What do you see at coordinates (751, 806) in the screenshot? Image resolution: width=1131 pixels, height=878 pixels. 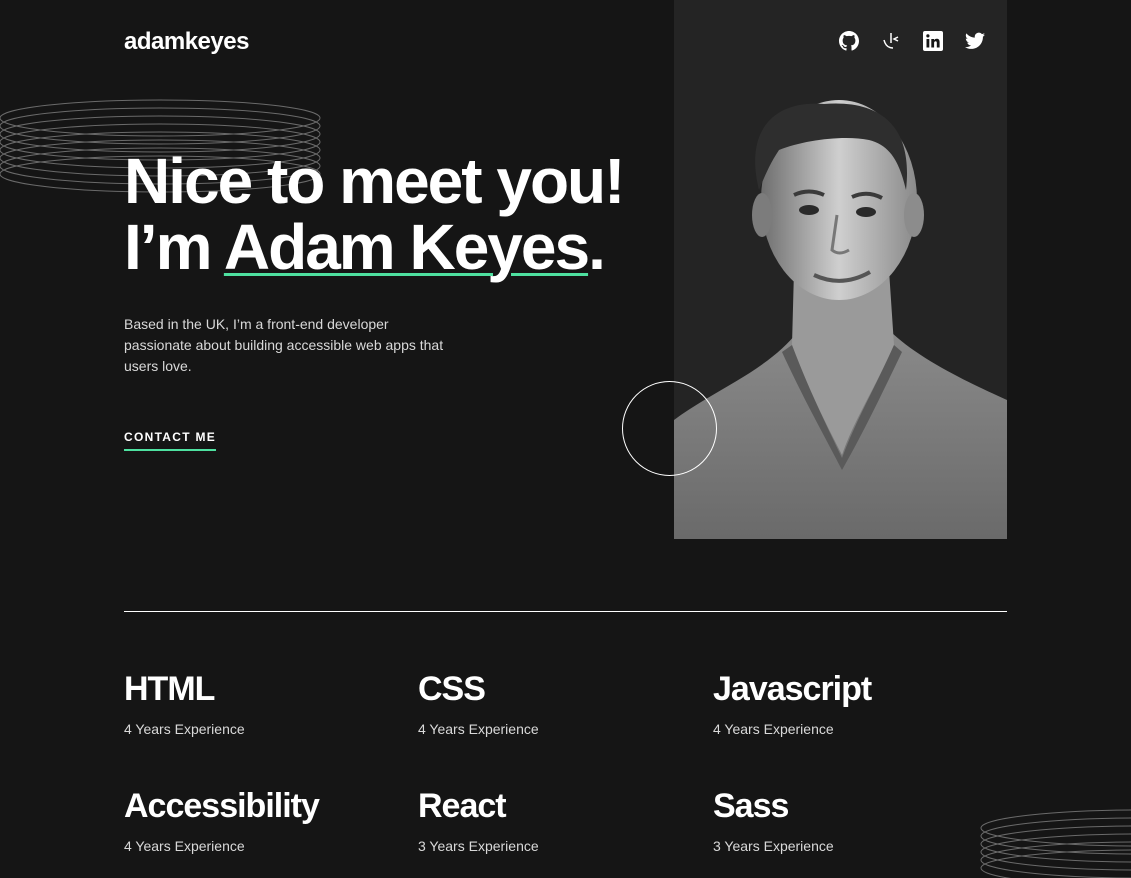 I see `skill-name: Sass` at bounding box center [751, 806].